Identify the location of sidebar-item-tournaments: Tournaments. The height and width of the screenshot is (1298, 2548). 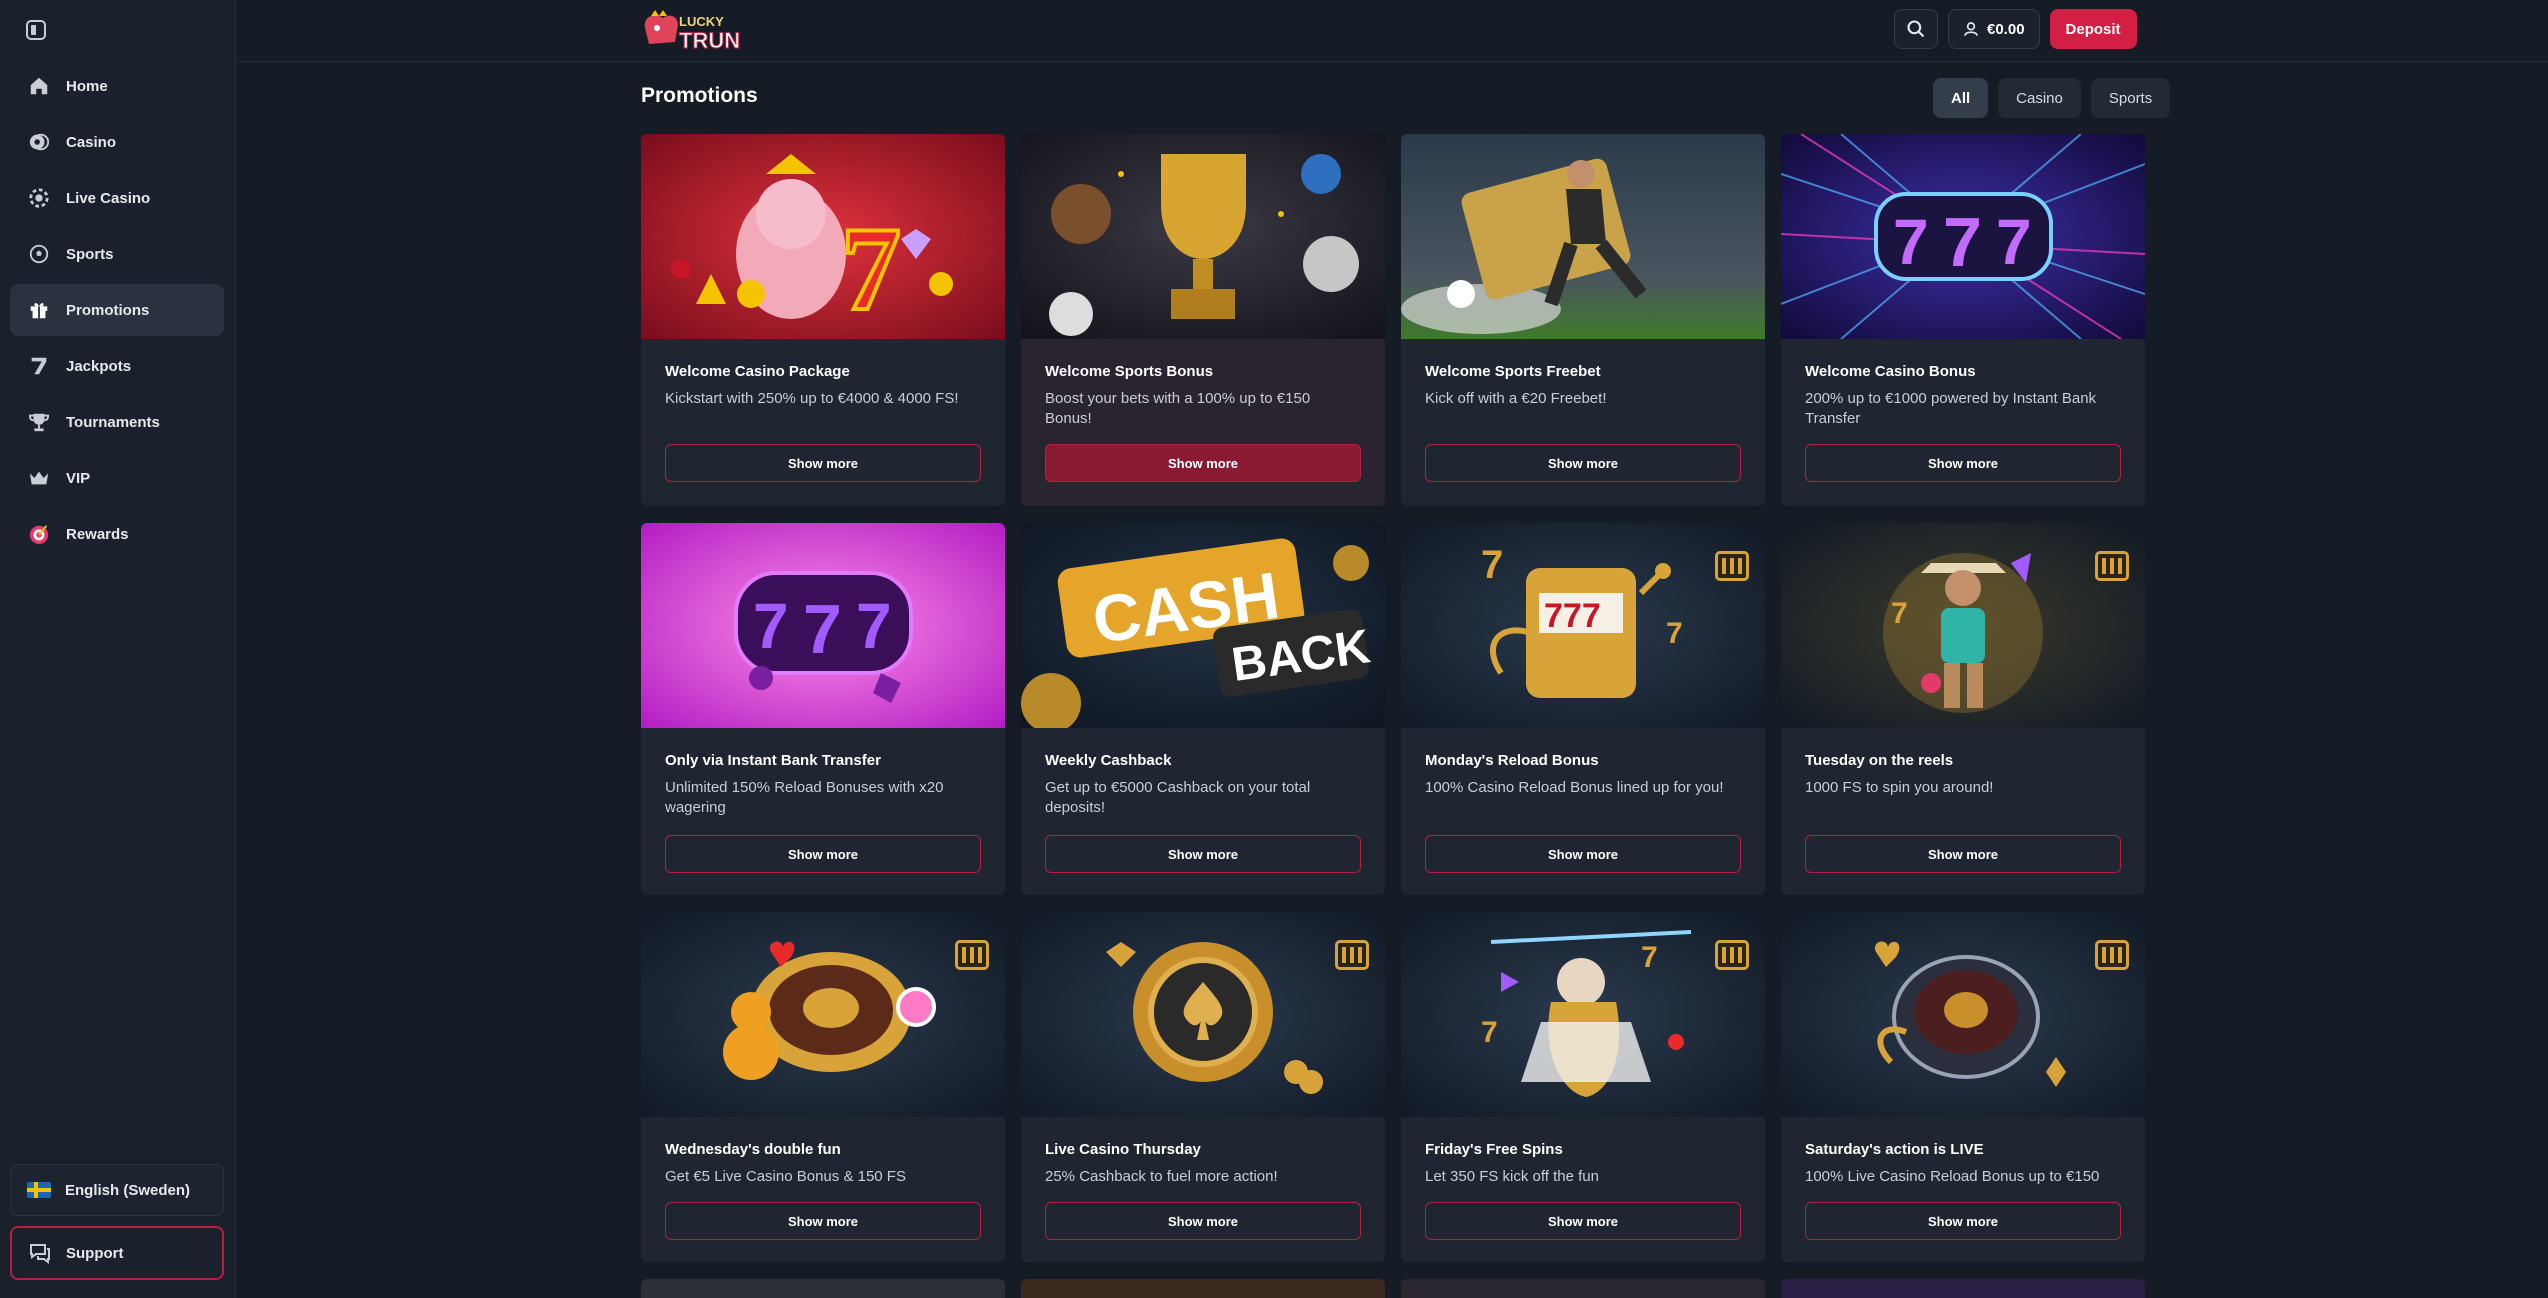
(117, 422).